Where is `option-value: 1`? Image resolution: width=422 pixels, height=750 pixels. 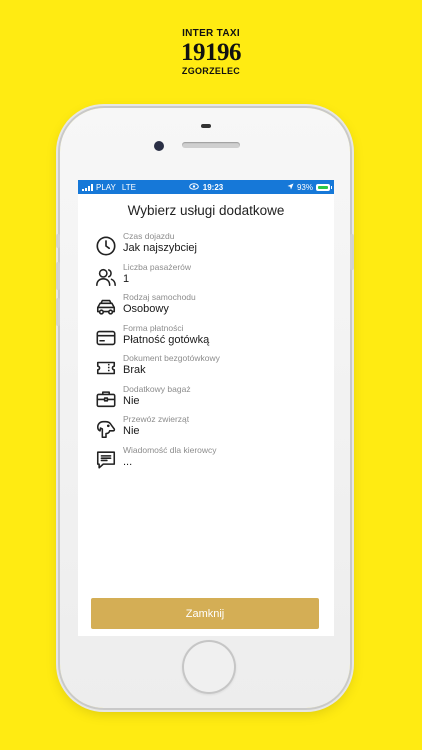 option-value: 1 is located at coordinates (126, 278).